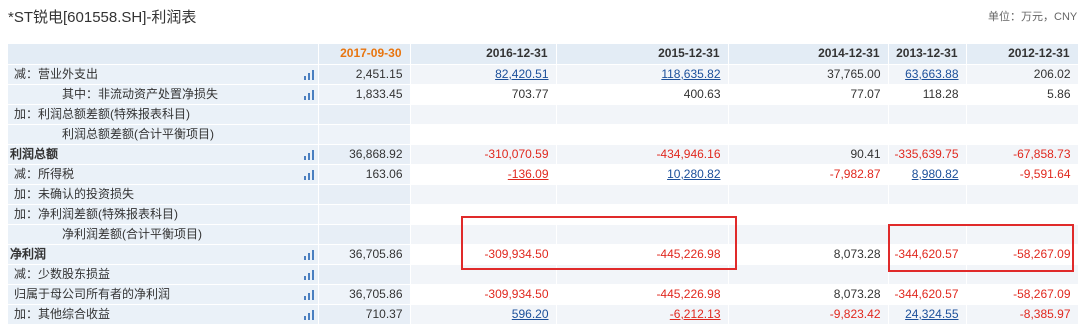 The width and height of the screenshot is (1078, 324). Describe the element at coordinates (56, 73) in the screenshot. I see `row-label-text: 减：营业外支出` at that location.